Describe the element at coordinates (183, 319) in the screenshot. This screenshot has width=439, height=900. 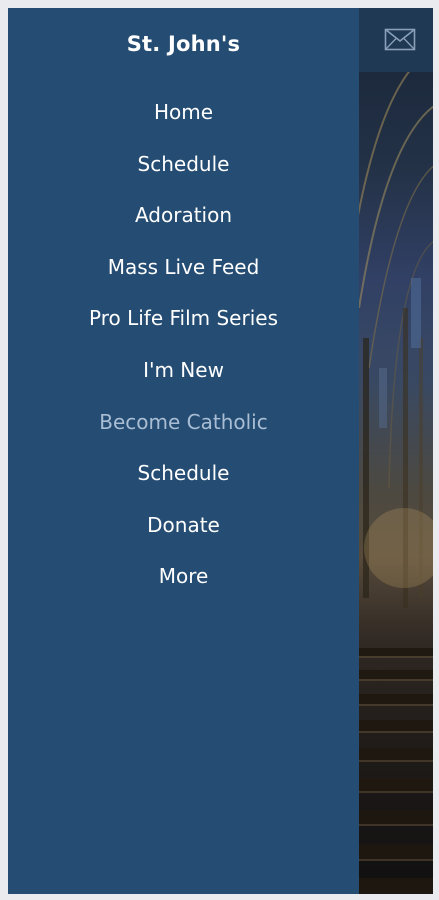
I see `nav-item-pro-life-film-series: Pro Life Film Series` at that location.